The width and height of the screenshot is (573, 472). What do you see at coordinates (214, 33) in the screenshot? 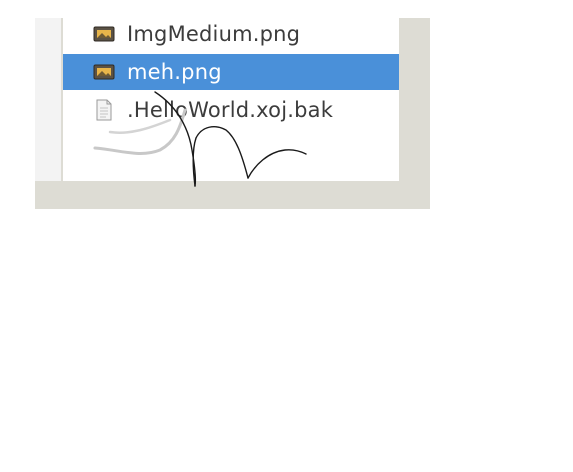
I see `file-name: ImgMedium.png` at bounding box center [214, 33].